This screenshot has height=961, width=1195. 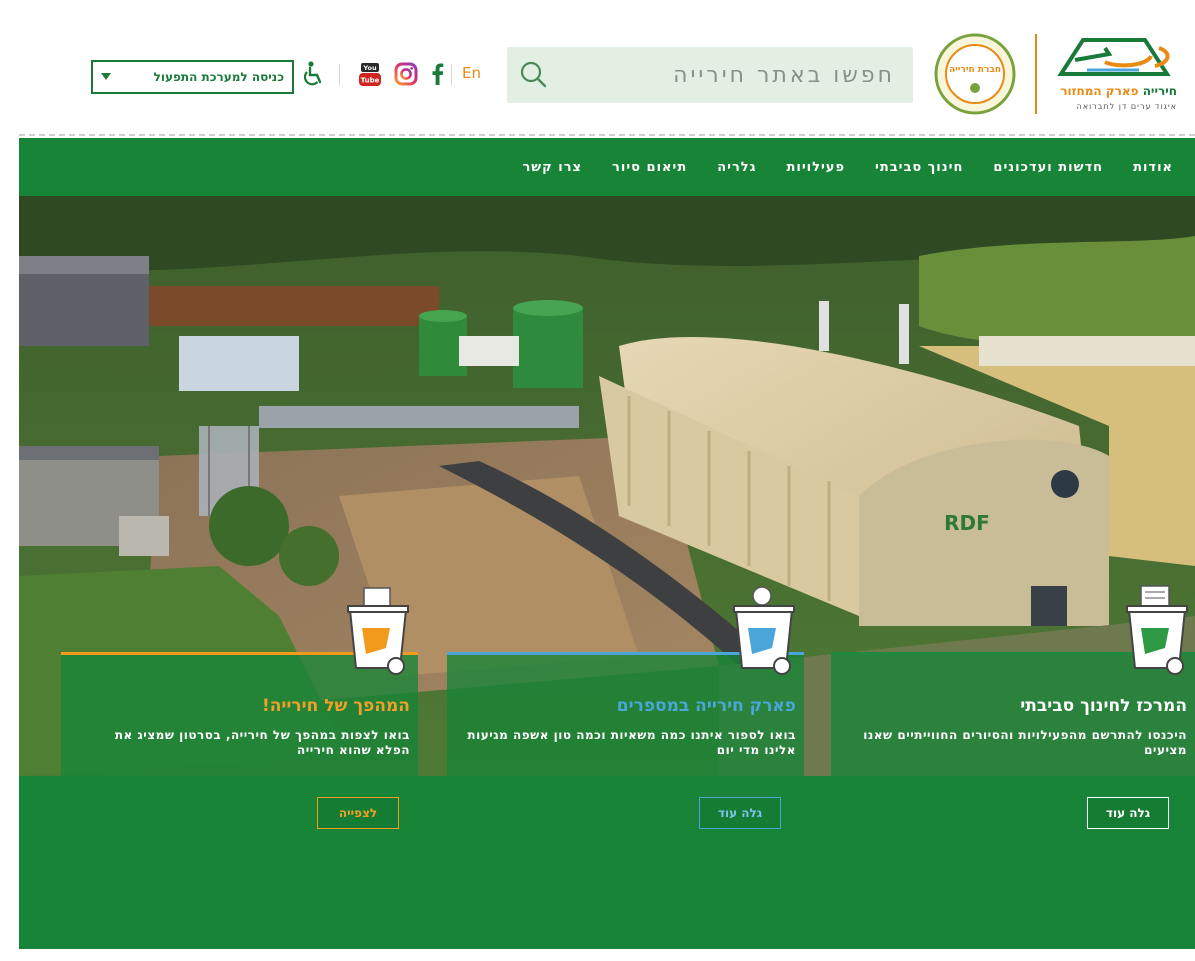 I want to click on facebook-icon, so click(x=438, y=74).